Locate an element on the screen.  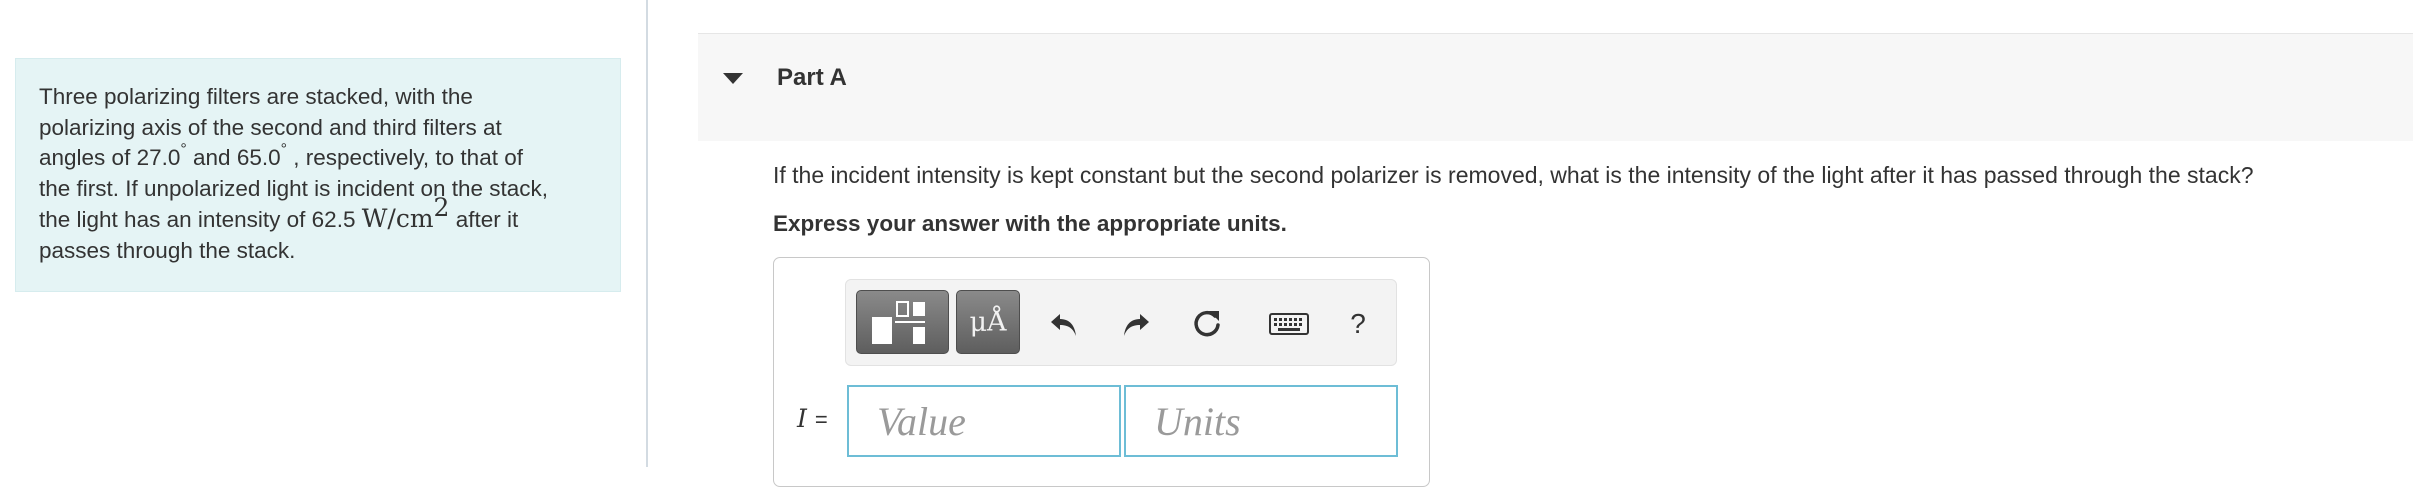
reset-button is located at coordinates (1207, 324).